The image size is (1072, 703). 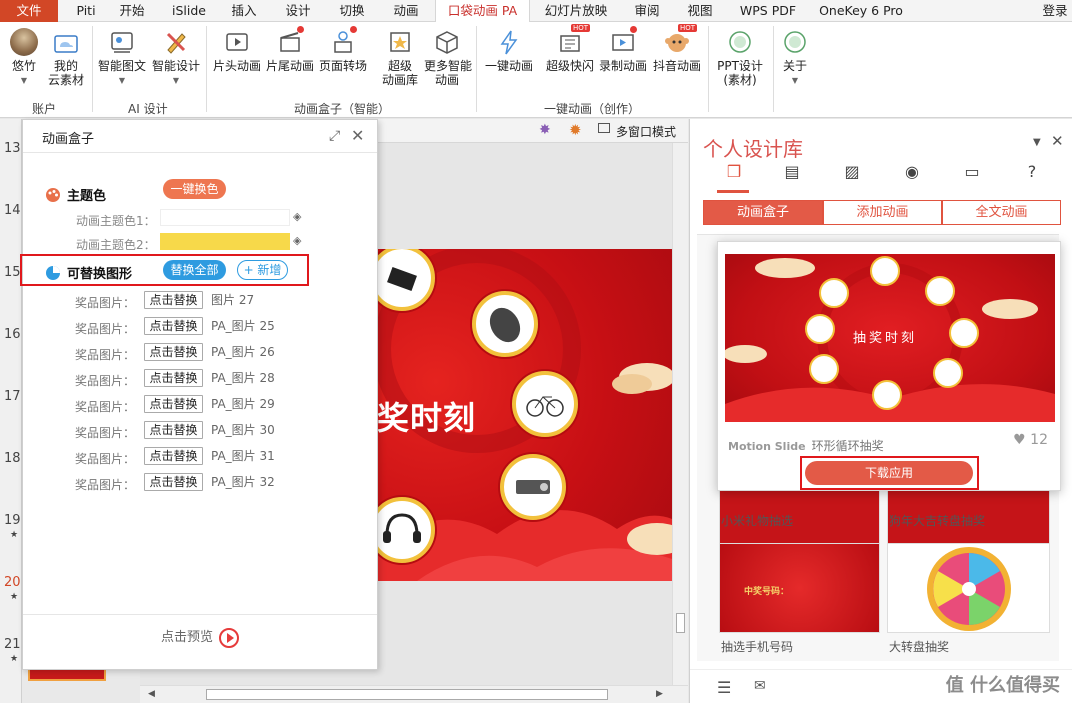 I want to click on slide-number: 17, so click(x=12, y=396).